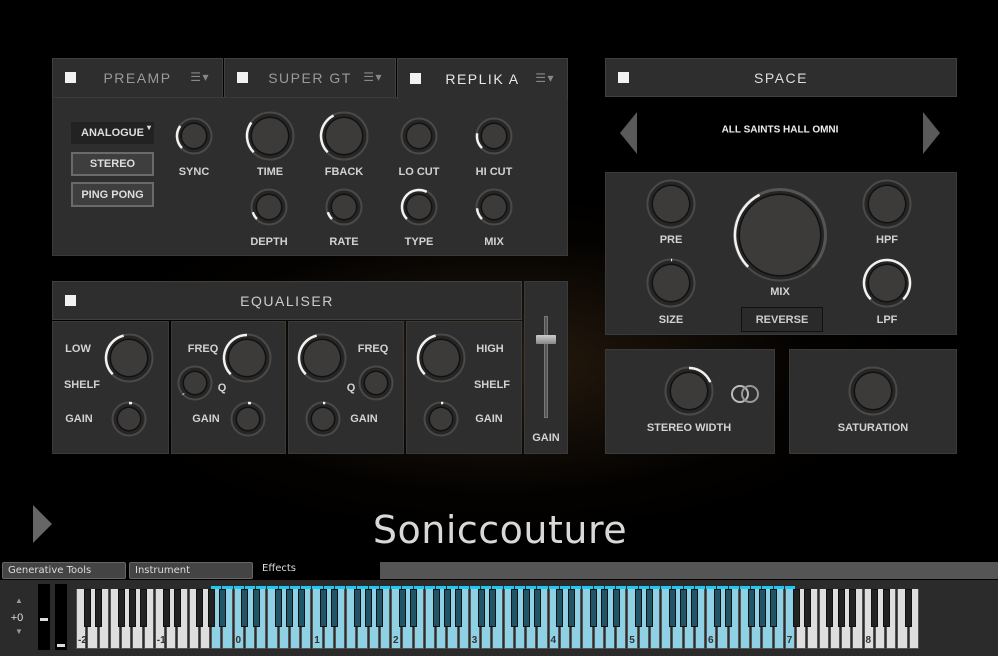  Describe the element at coordinates (310, 78) in the screenshot. I see `tab-super-gt: SUPER GT ☰▾` at that location.